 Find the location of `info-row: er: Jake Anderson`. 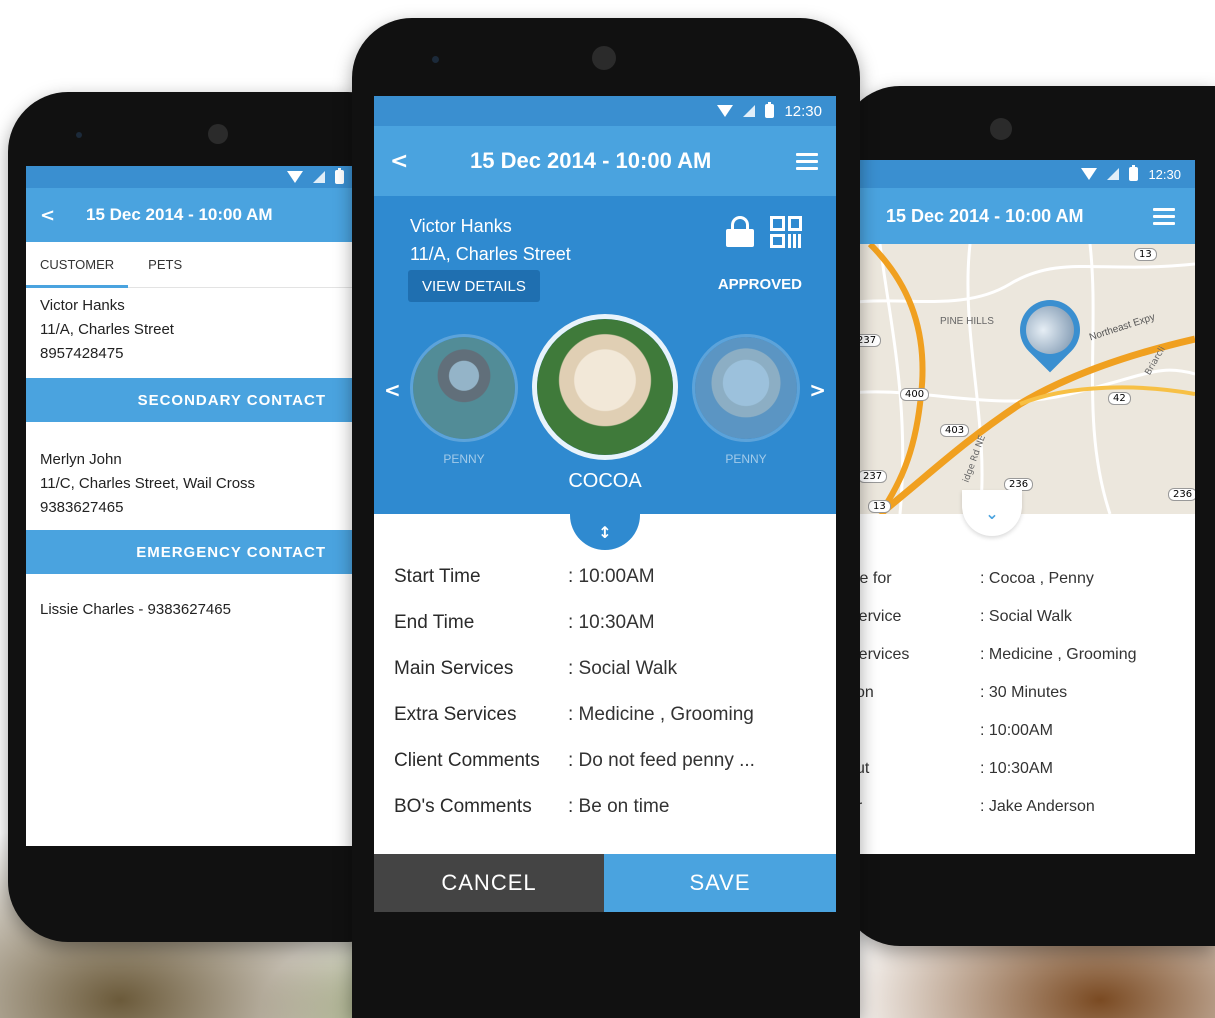

info-row: er: Jake Anderson is located at coordinates (1017, 807).